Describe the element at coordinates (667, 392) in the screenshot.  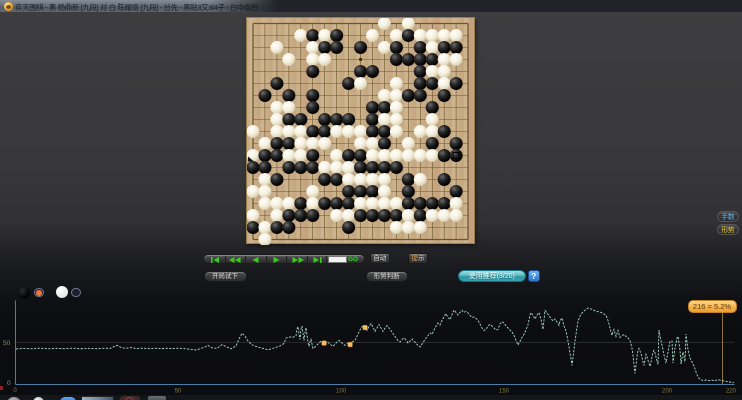
I see `svg-text: 200` at that location.